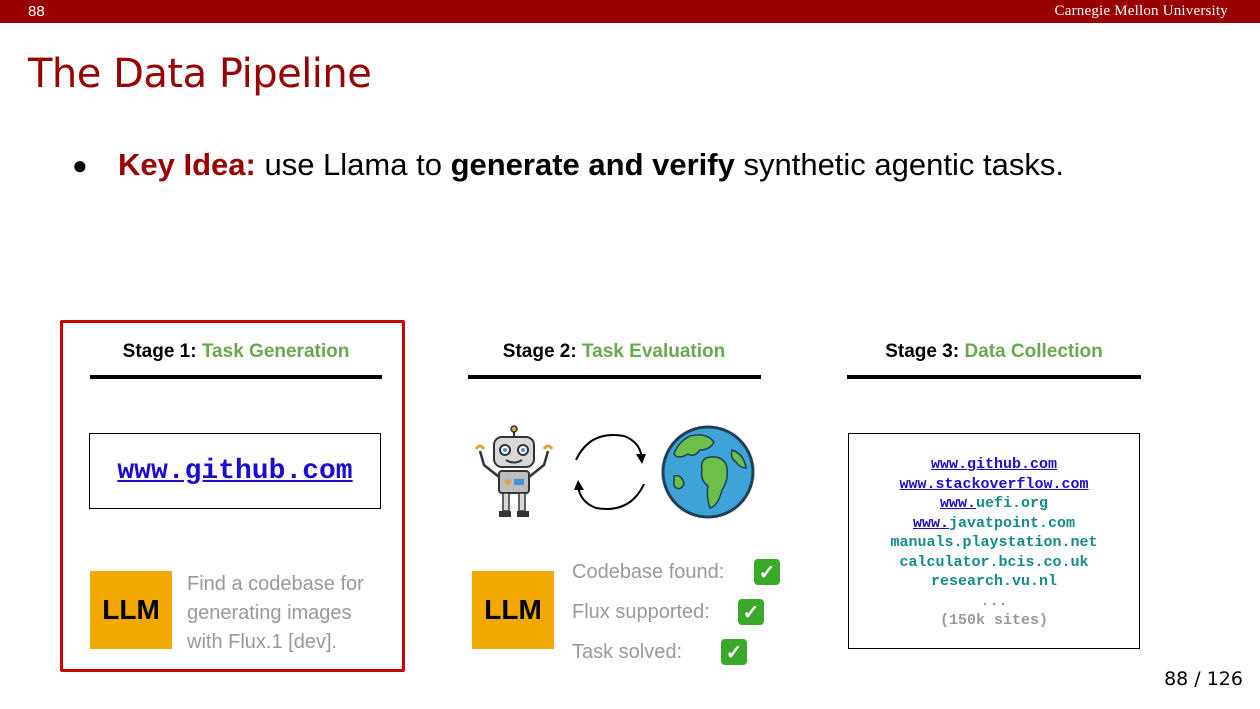 The image size is (1260, 709). What do you see at coordinates (641, 612) in the screenshot?
I see `check-label-flux: Flux supported:` at bounding box center [641, 612].